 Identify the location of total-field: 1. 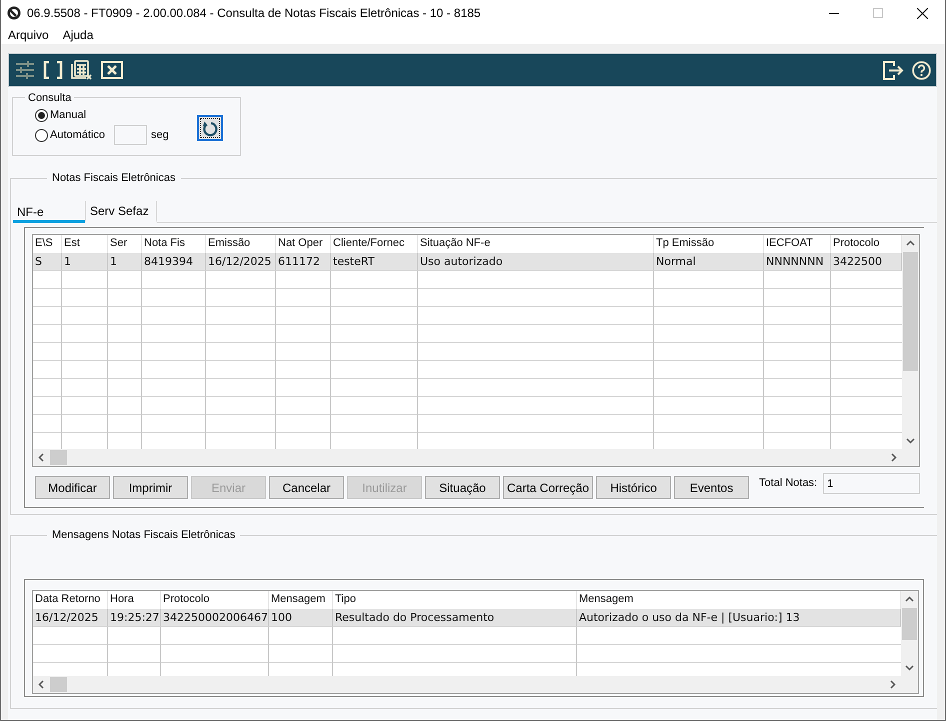
(871, 483).